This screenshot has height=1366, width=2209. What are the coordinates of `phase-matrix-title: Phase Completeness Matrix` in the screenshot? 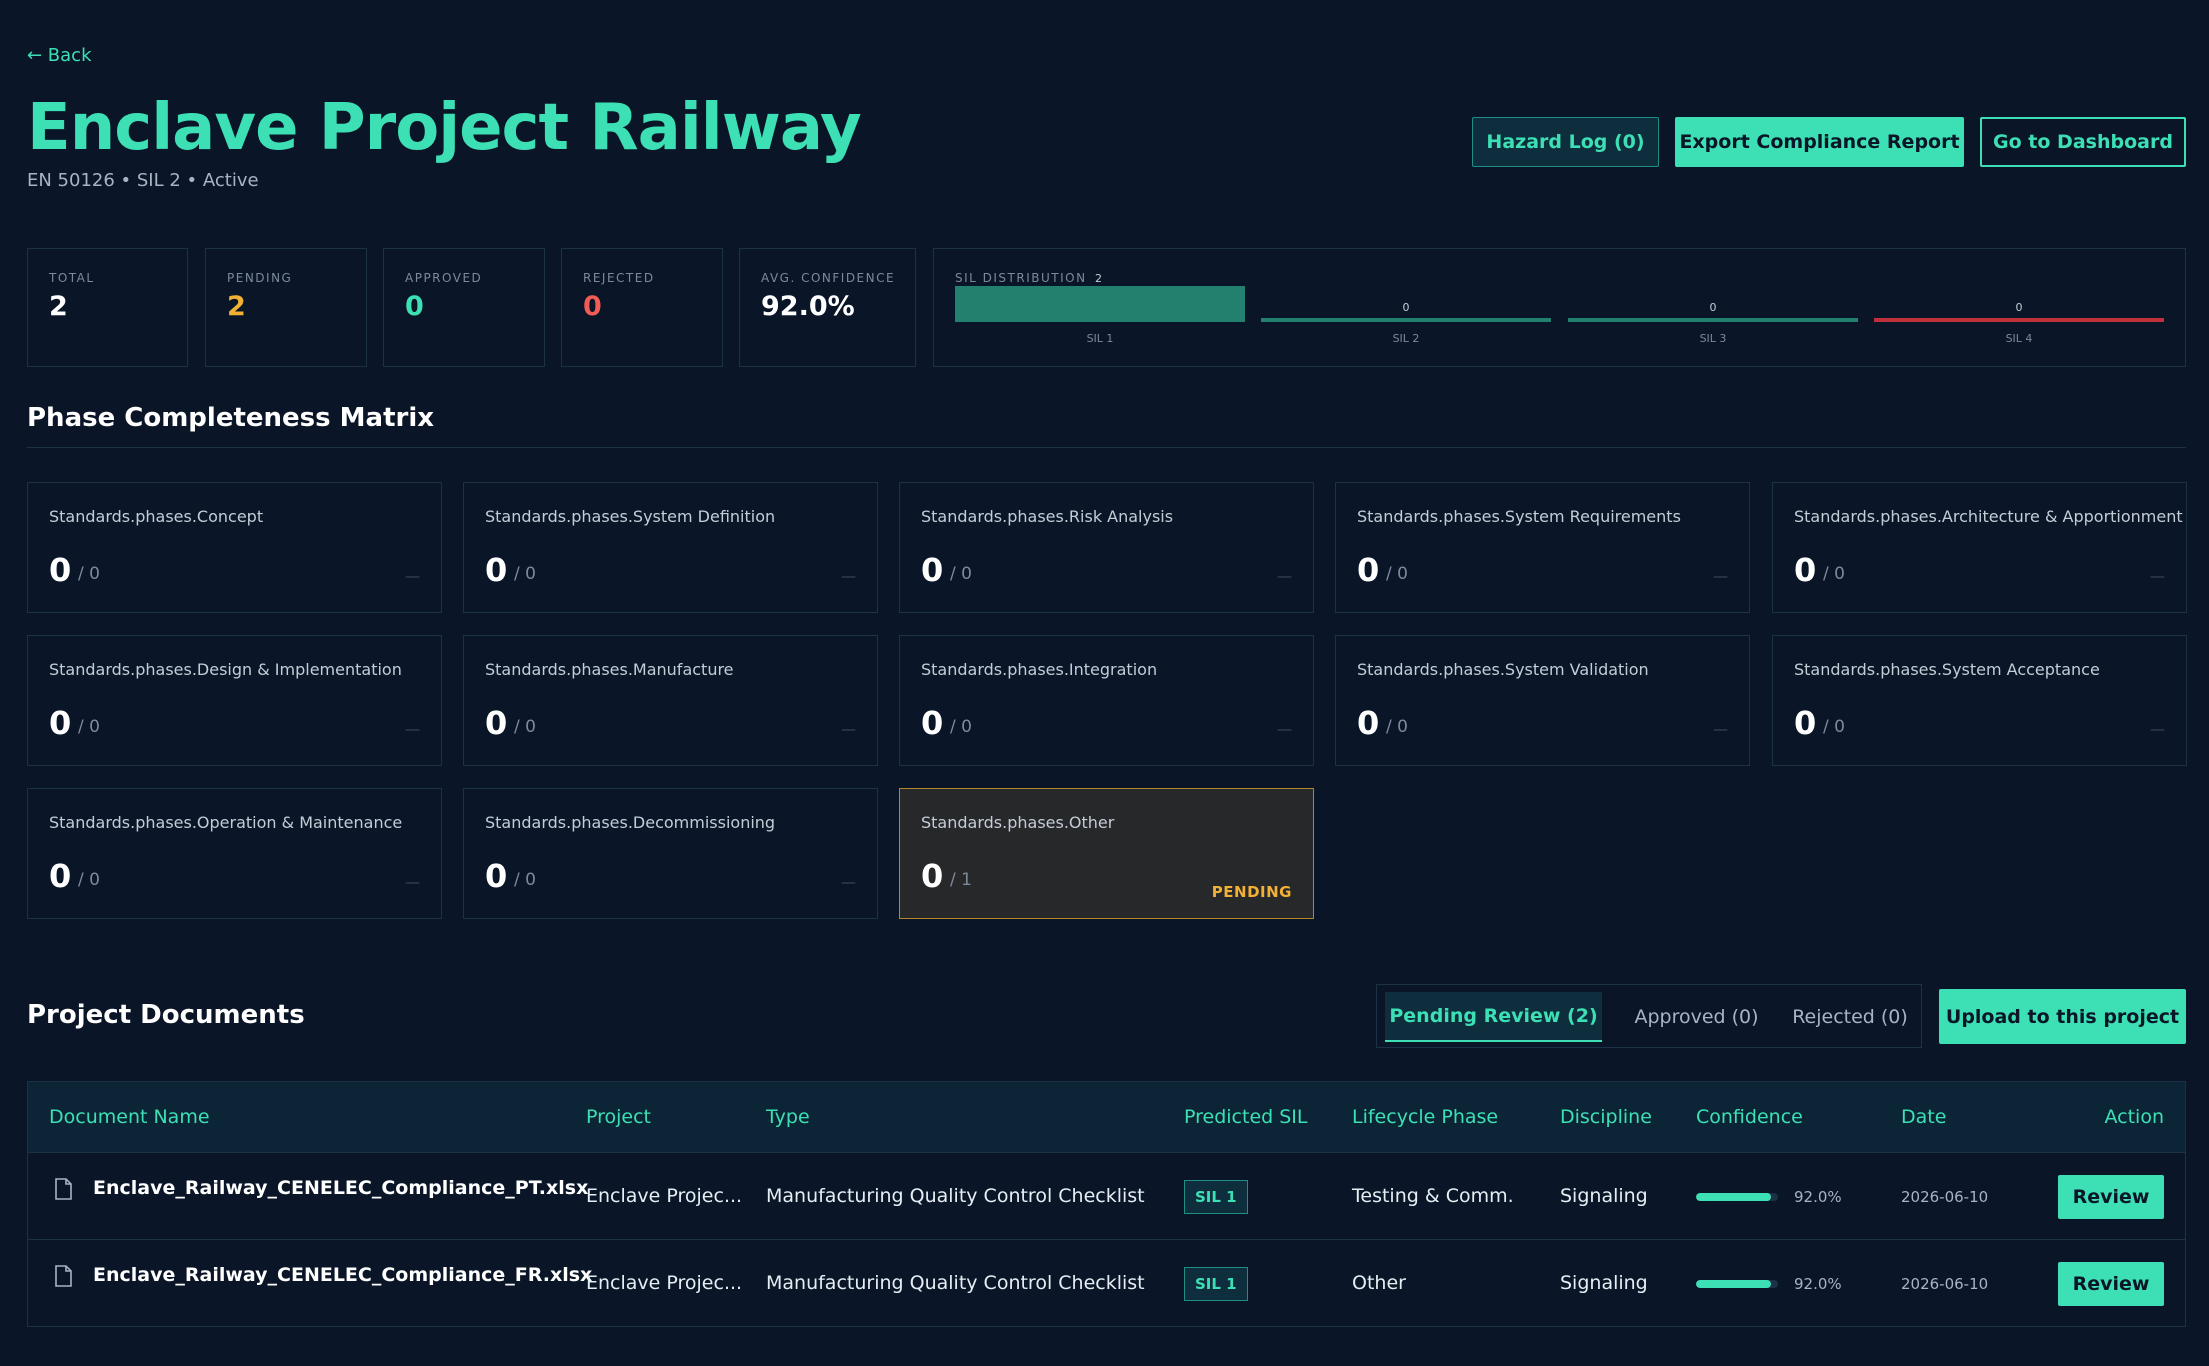 It's located at (231, 418).